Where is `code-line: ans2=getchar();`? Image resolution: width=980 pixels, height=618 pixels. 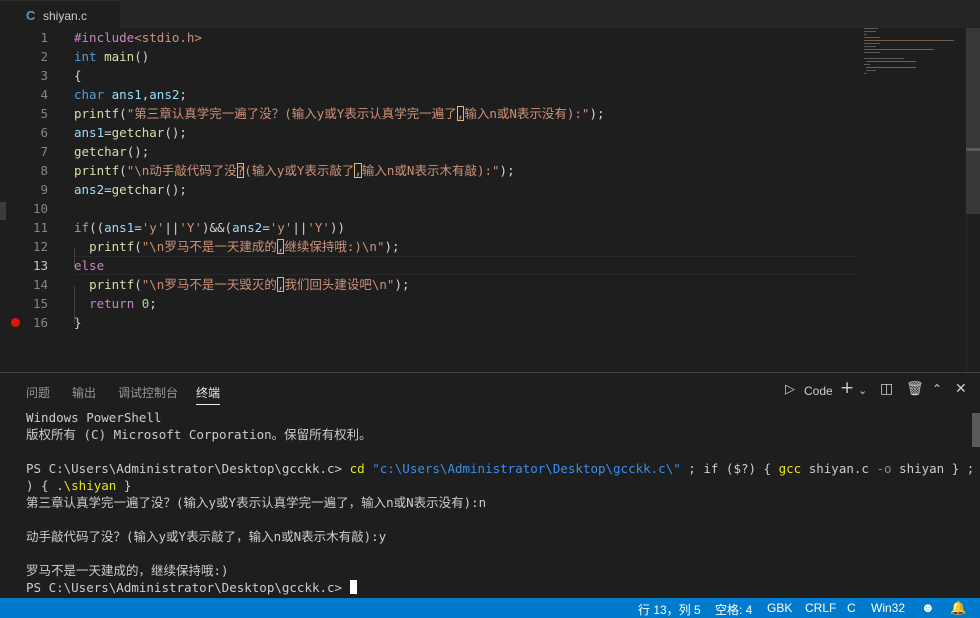 code-line: ans2=getchar(); is located at coordinates (130, 189).